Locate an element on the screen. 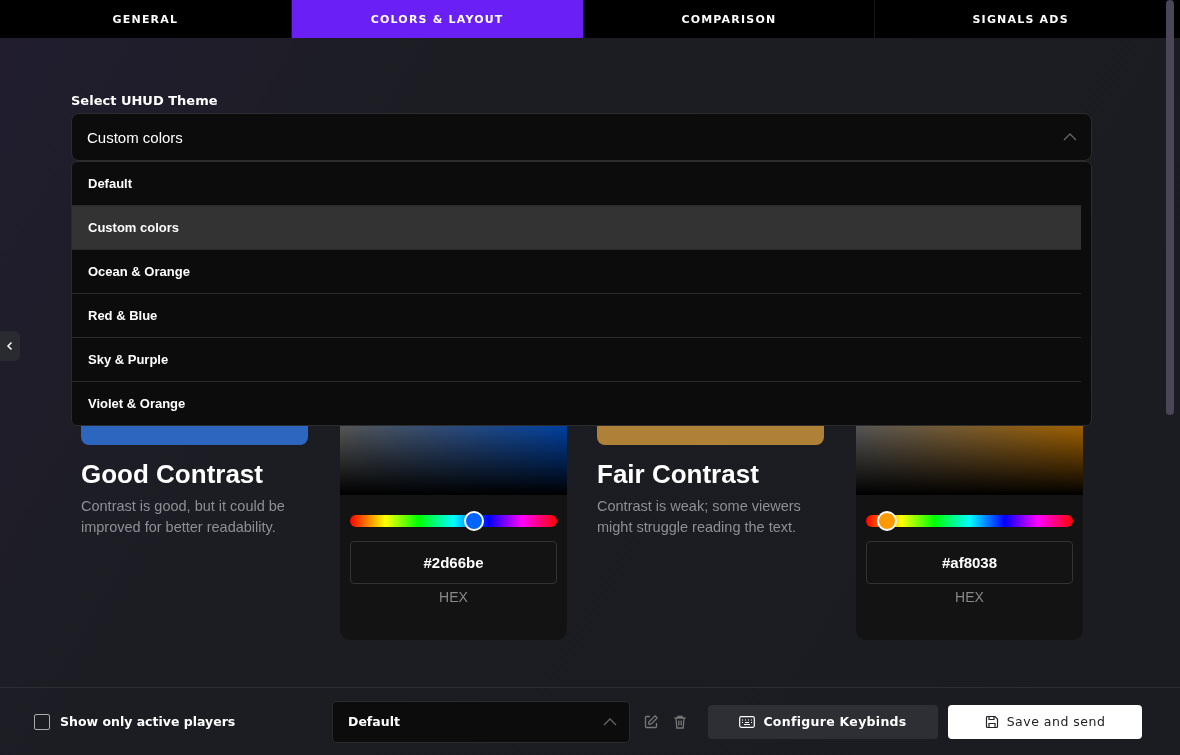  hex-input: #af8038 is located at coordinates (969, 562).